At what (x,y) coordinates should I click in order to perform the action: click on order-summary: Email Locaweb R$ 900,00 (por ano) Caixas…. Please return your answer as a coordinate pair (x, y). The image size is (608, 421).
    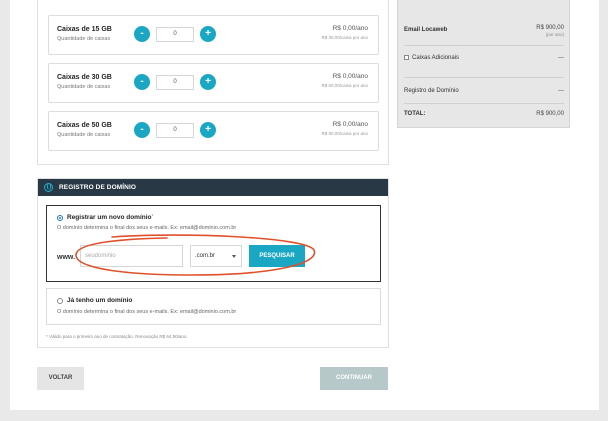
    Looking at the image, I should click on (483, 64).